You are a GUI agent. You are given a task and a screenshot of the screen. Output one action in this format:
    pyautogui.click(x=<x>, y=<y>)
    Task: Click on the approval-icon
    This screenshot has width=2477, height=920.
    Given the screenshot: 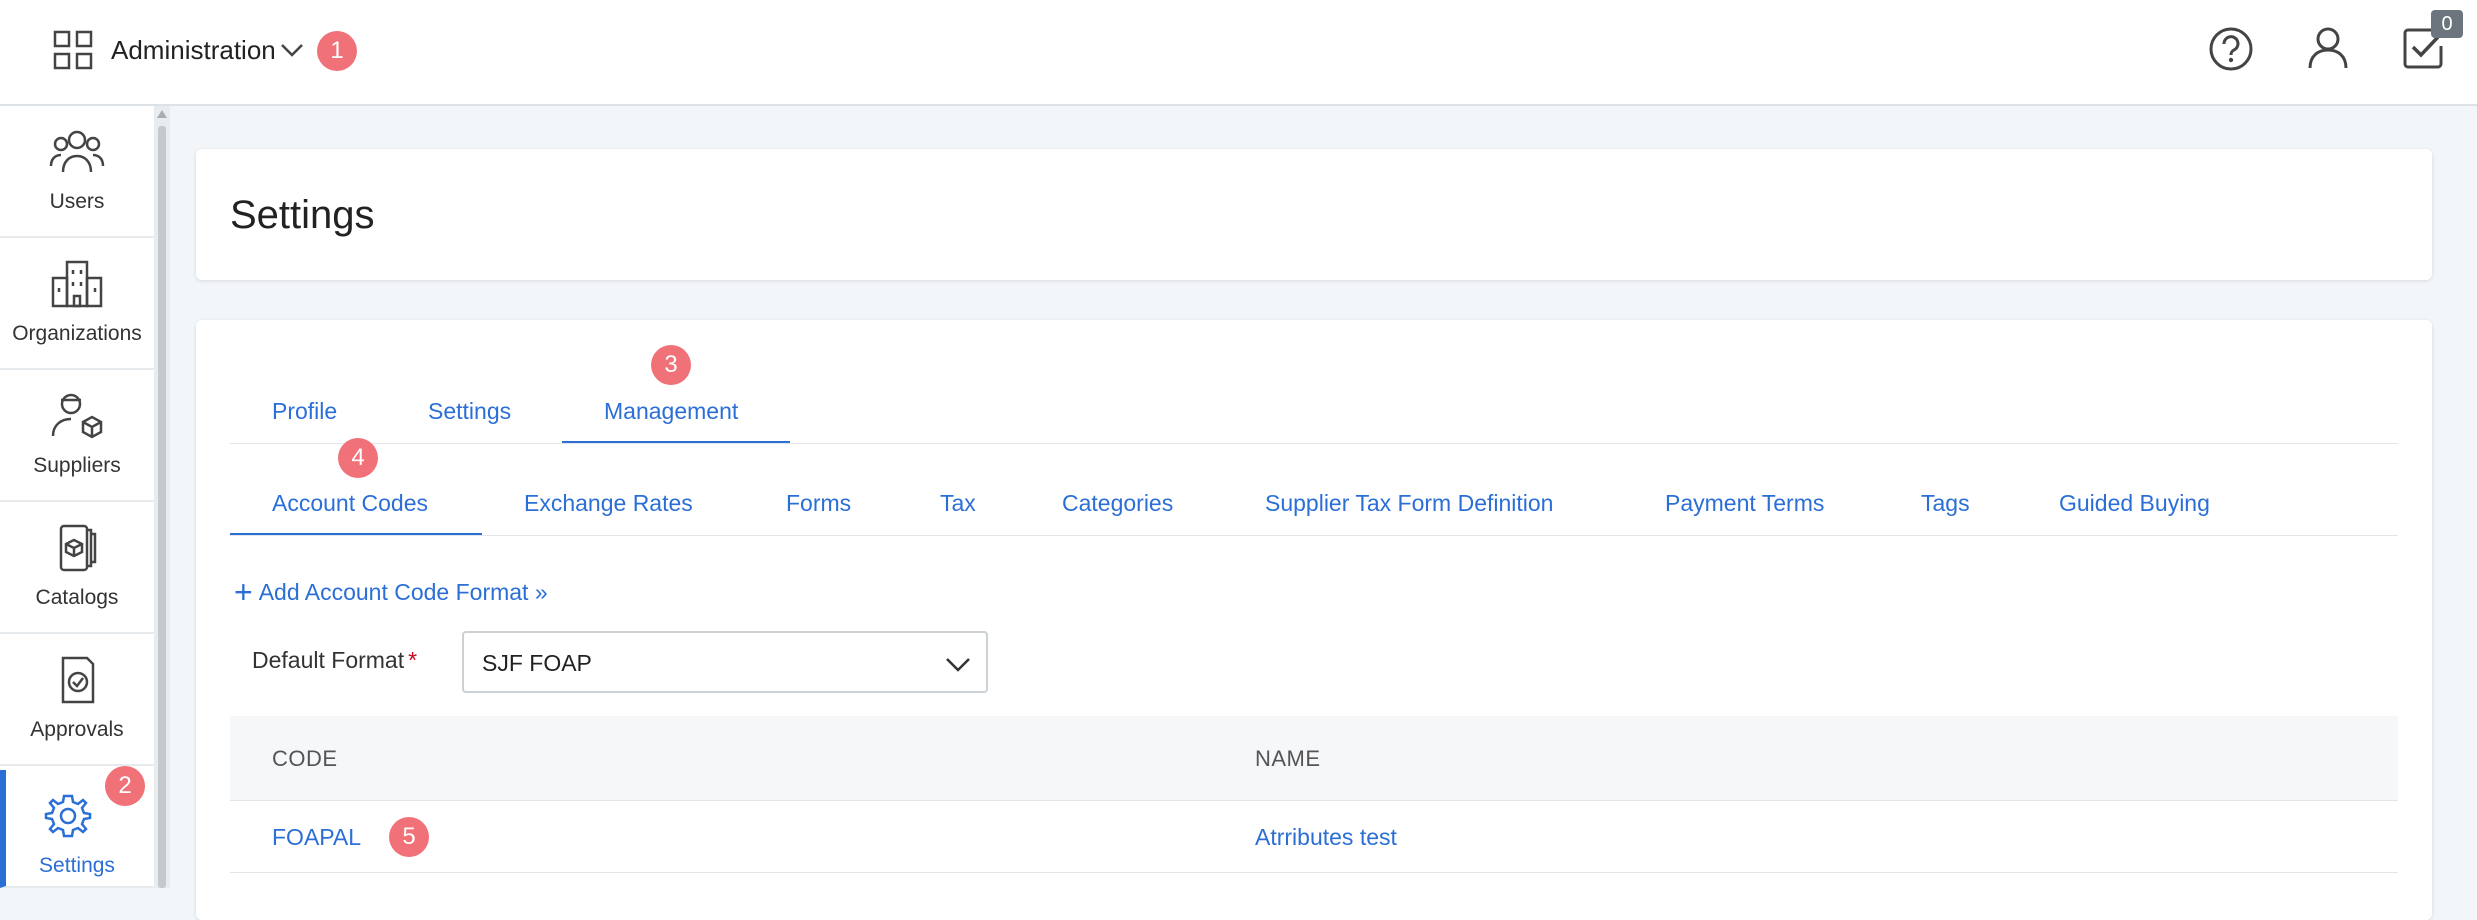 What is the action you would take?
    pyautogui.click(x=78, y=680)
    